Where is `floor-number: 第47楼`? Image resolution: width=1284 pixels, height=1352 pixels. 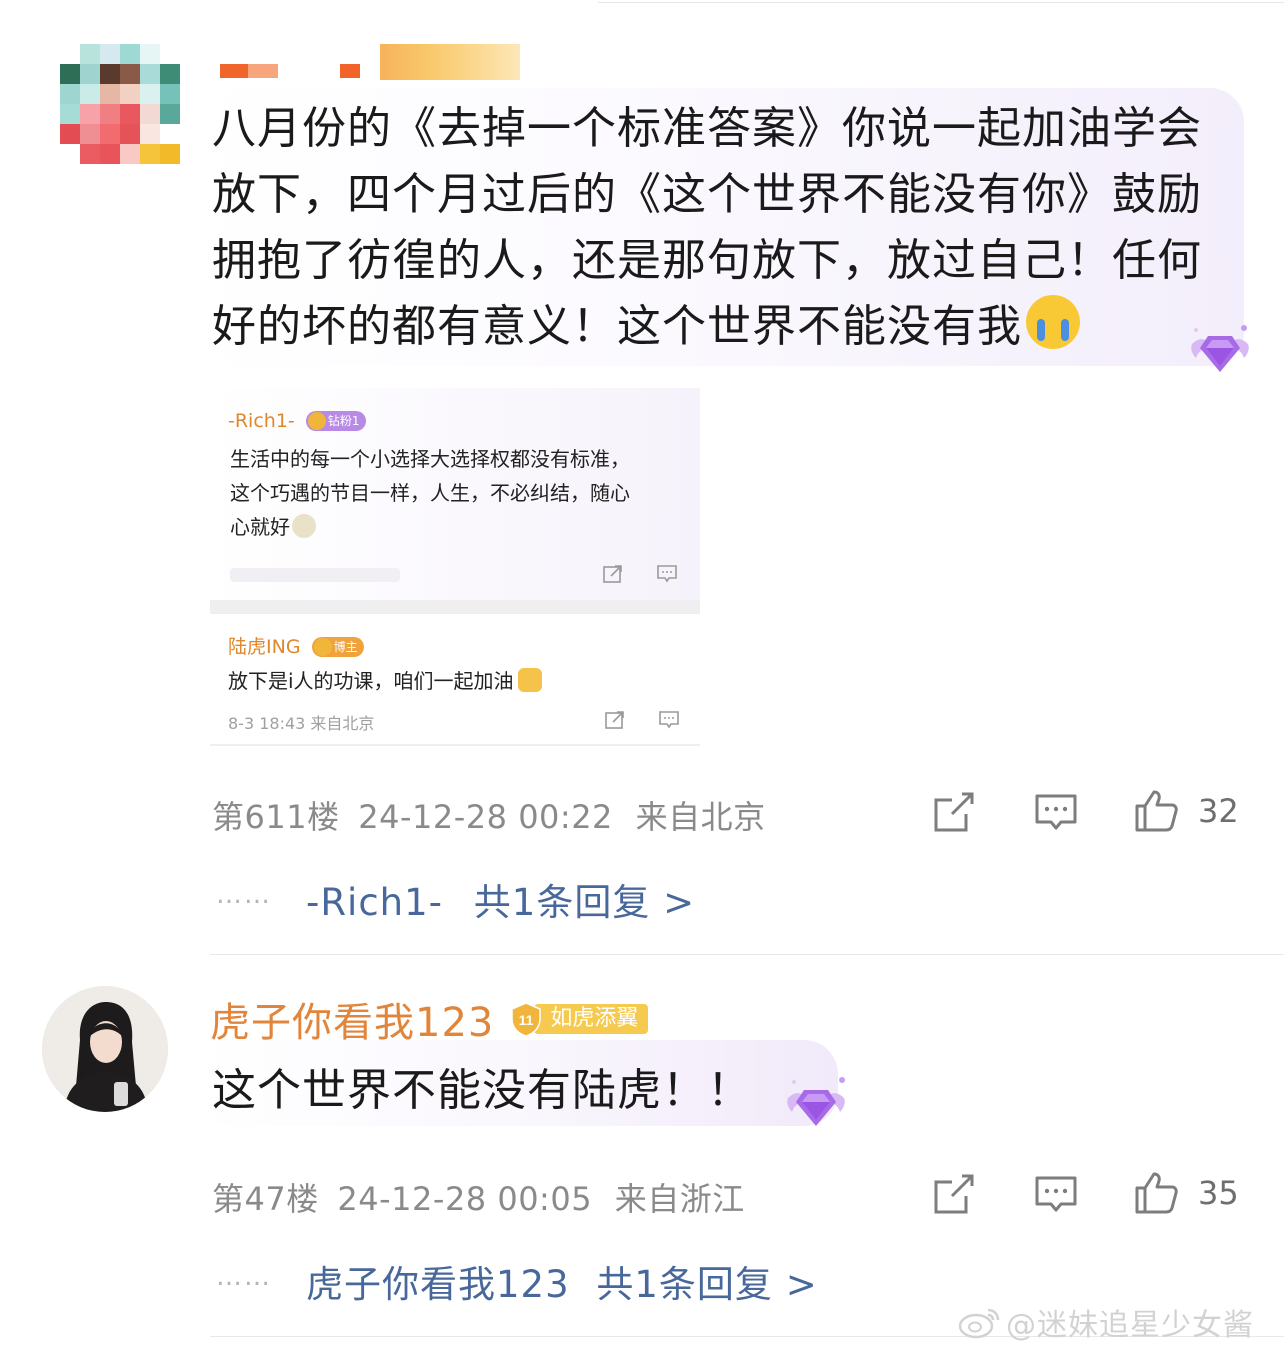
floor-number: 第47楼 is located at coordinates (265, 1199).